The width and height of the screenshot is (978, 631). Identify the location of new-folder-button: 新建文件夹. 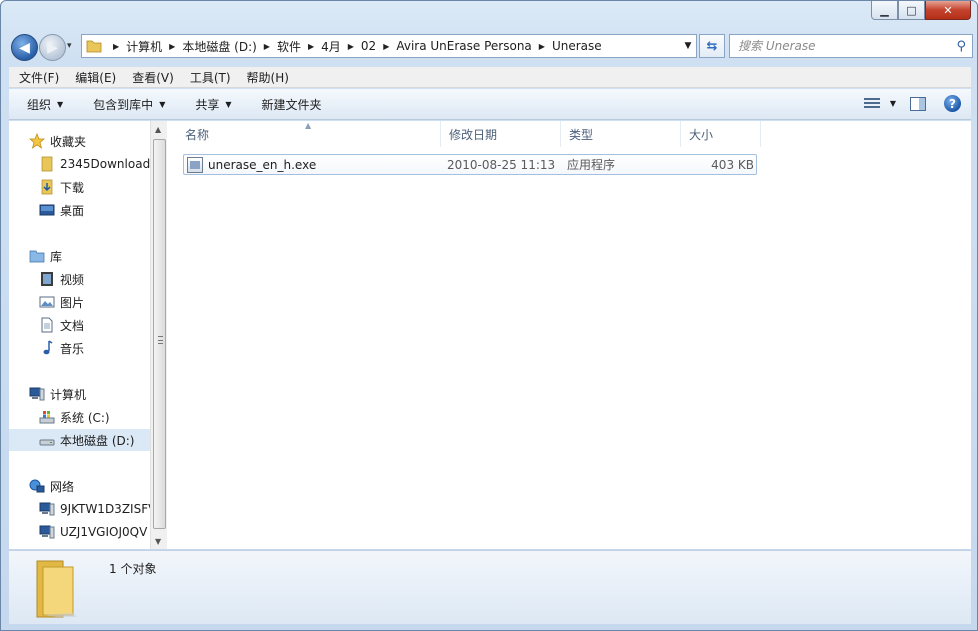
(292, 104).